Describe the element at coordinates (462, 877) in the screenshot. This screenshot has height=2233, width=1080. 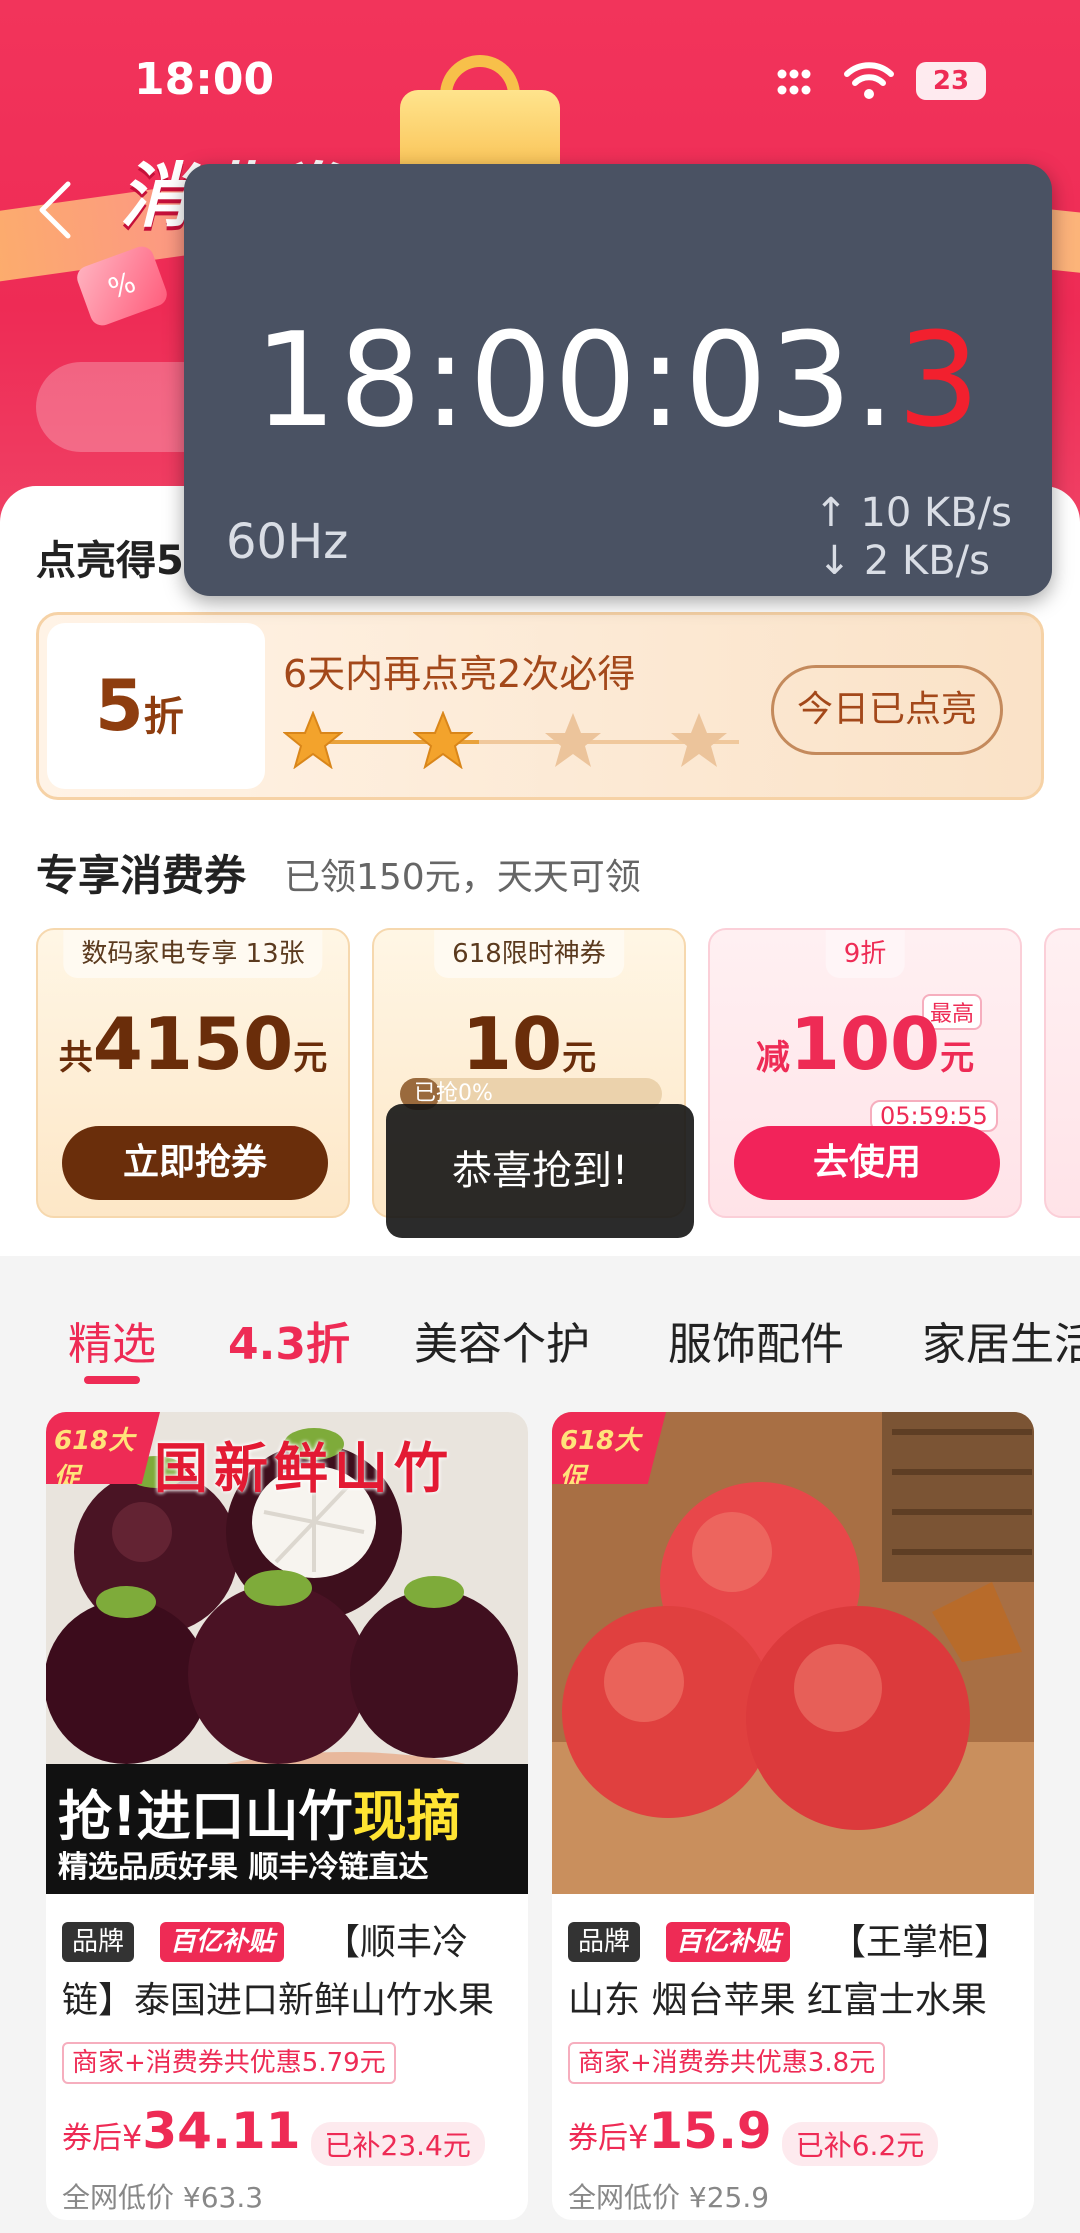
I see `coupon-section-subtitle: 已领150元，天天可领` at that location.